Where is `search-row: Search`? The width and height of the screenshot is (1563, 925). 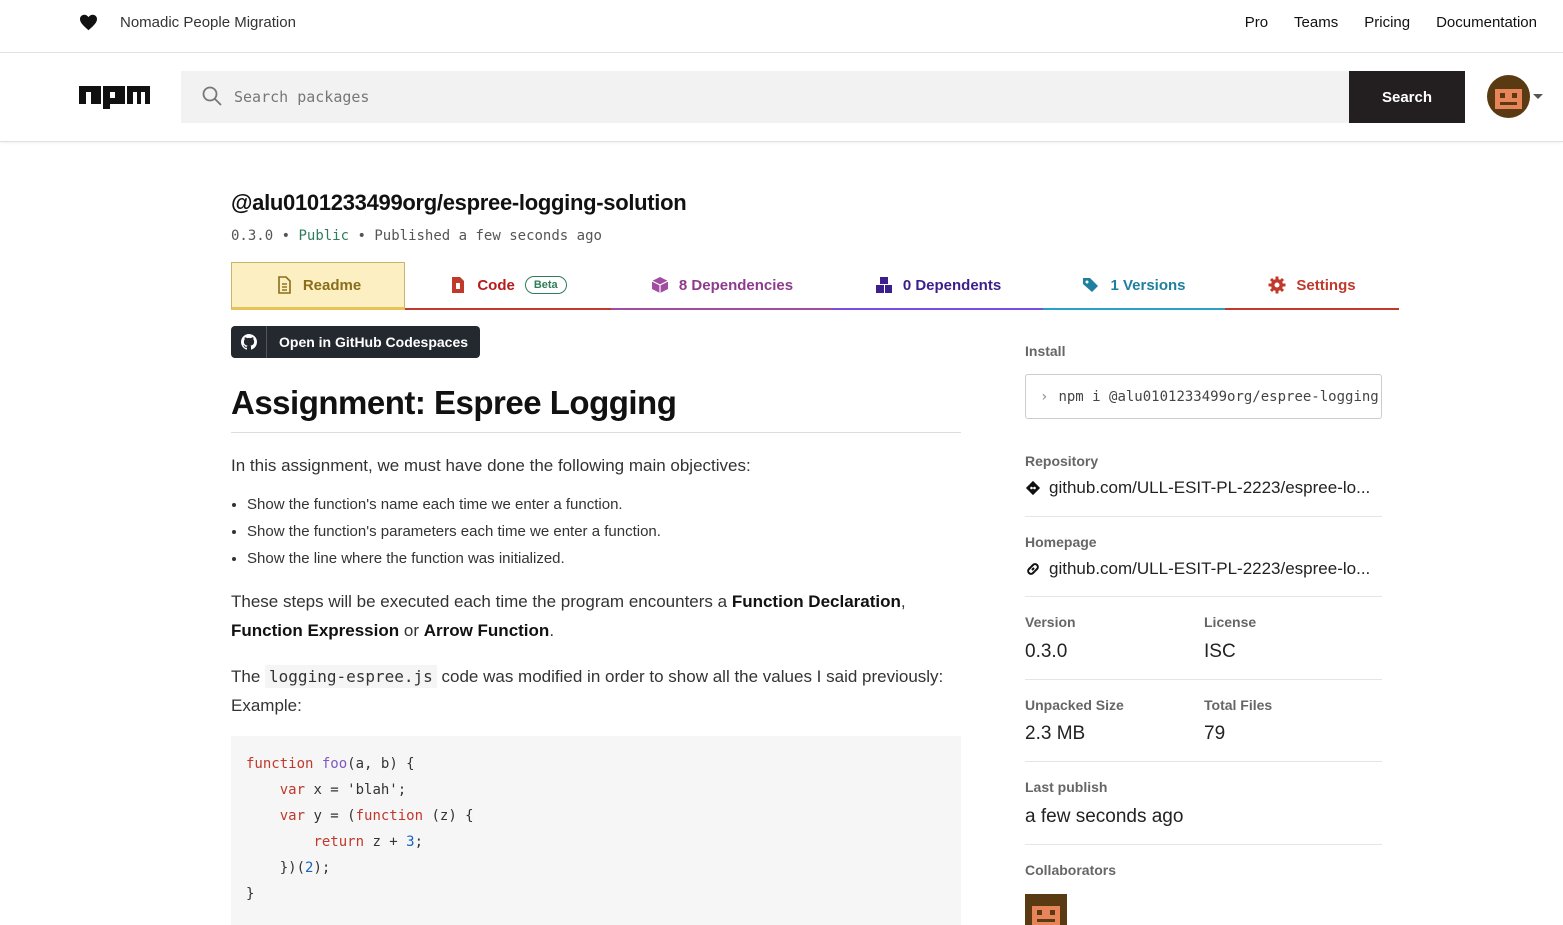
search-row: Search is located at coordinates (781, 97).